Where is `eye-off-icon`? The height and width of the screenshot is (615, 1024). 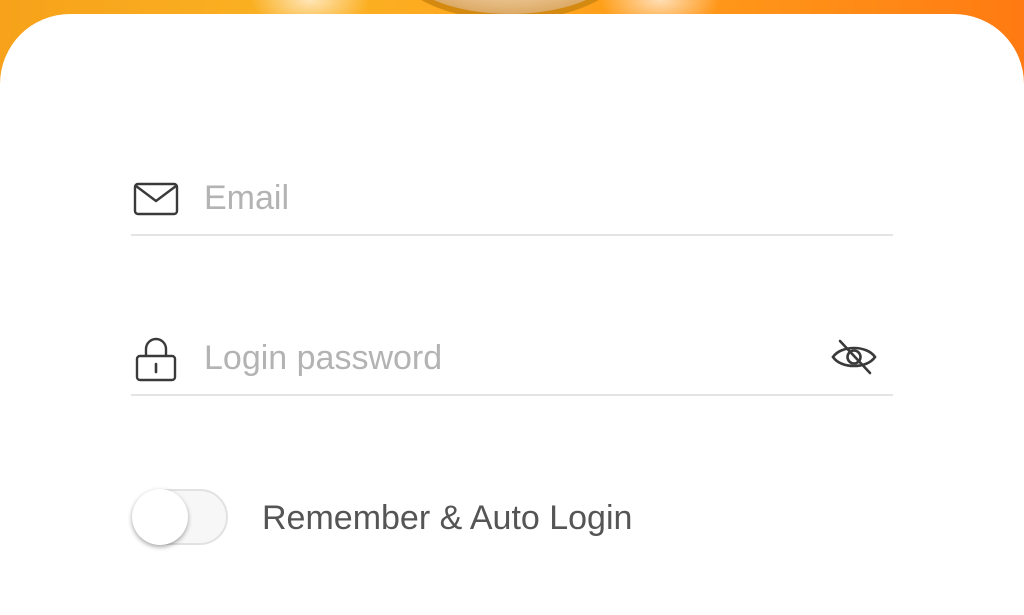
eye-off-icon is located at coordinates (854, 357).